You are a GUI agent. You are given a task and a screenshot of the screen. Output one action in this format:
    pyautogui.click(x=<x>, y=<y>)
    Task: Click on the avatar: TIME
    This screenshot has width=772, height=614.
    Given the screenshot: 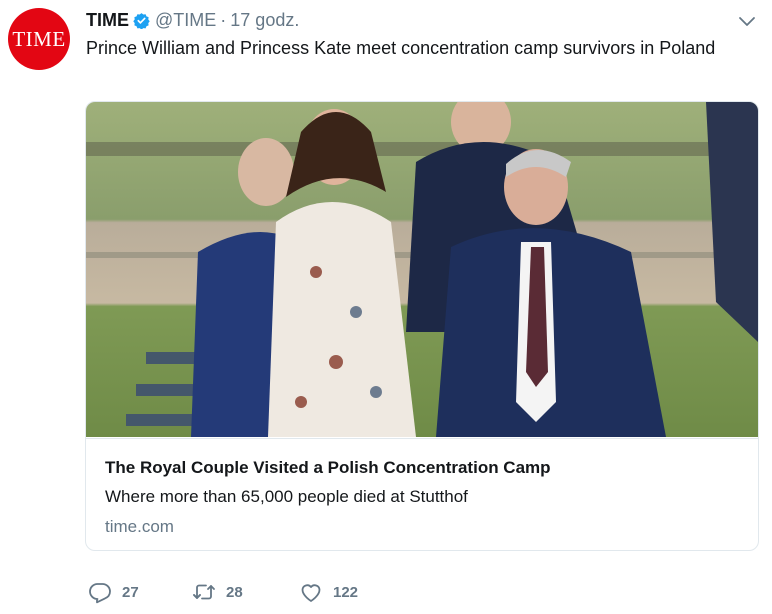 What is the action you would take?
    pyautogui.click(x=39, y=39)
    